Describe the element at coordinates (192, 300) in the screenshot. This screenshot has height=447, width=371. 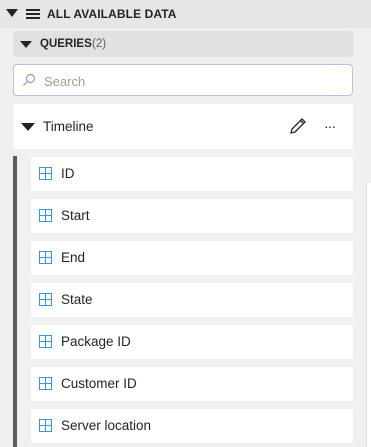
I see `field-item: State` at that location.